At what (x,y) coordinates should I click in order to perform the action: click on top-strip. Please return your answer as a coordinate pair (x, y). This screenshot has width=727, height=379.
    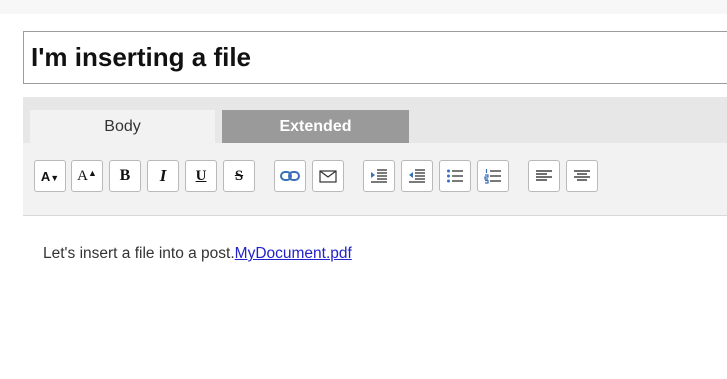
    Looking at the image, I should click on (363, 7).